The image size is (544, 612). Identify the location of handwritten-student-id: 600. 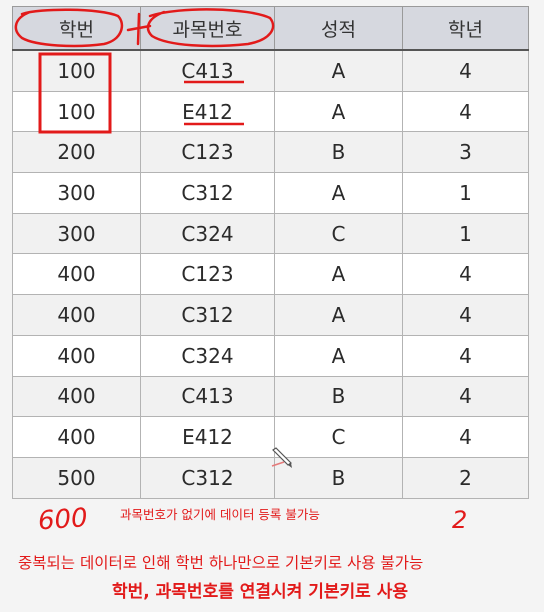
(63, 519).